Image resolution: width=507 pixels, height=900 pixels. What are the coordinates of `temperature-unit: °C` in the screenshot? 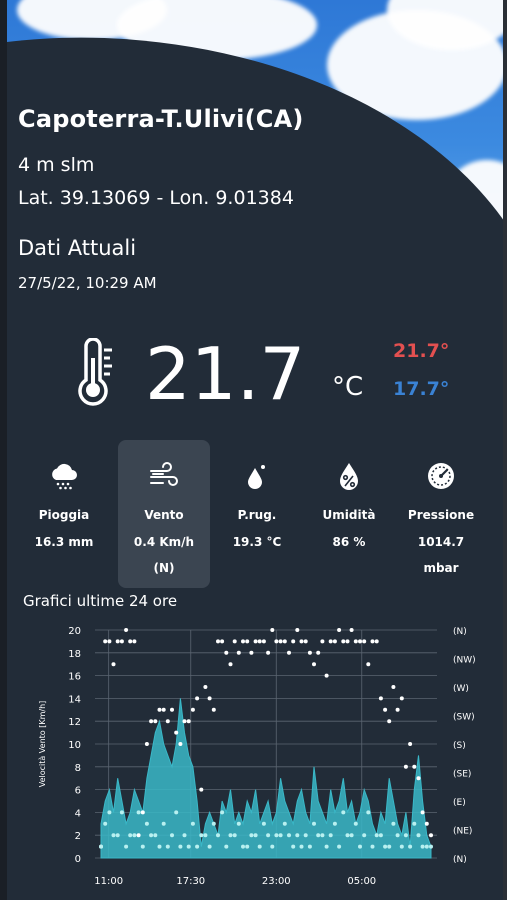 It's located at (348, 387).